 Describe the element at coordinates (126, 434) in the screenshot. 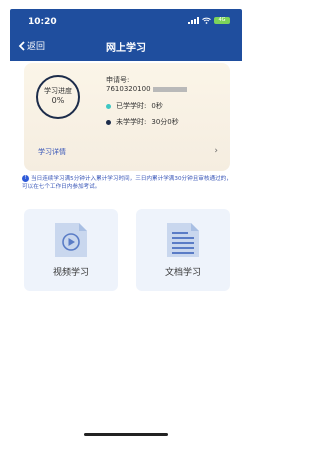

I see `home-indicator` at that location.